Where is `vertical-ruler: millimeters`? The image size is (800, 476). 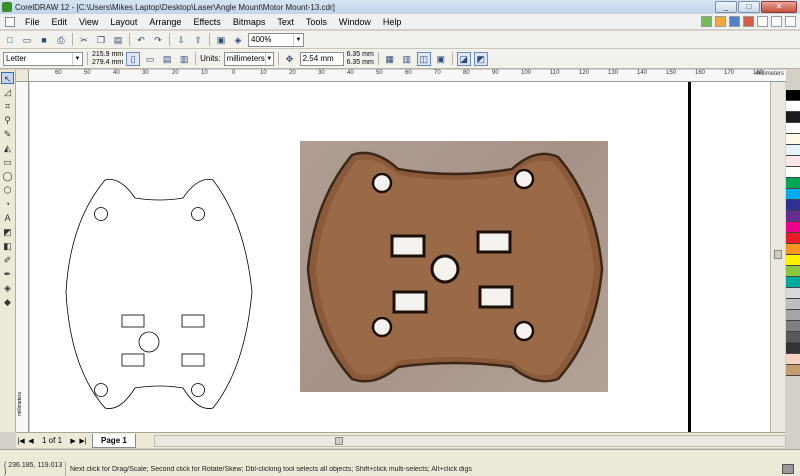 vertical-ruler: millimeters is located at coordinates (22, 257).